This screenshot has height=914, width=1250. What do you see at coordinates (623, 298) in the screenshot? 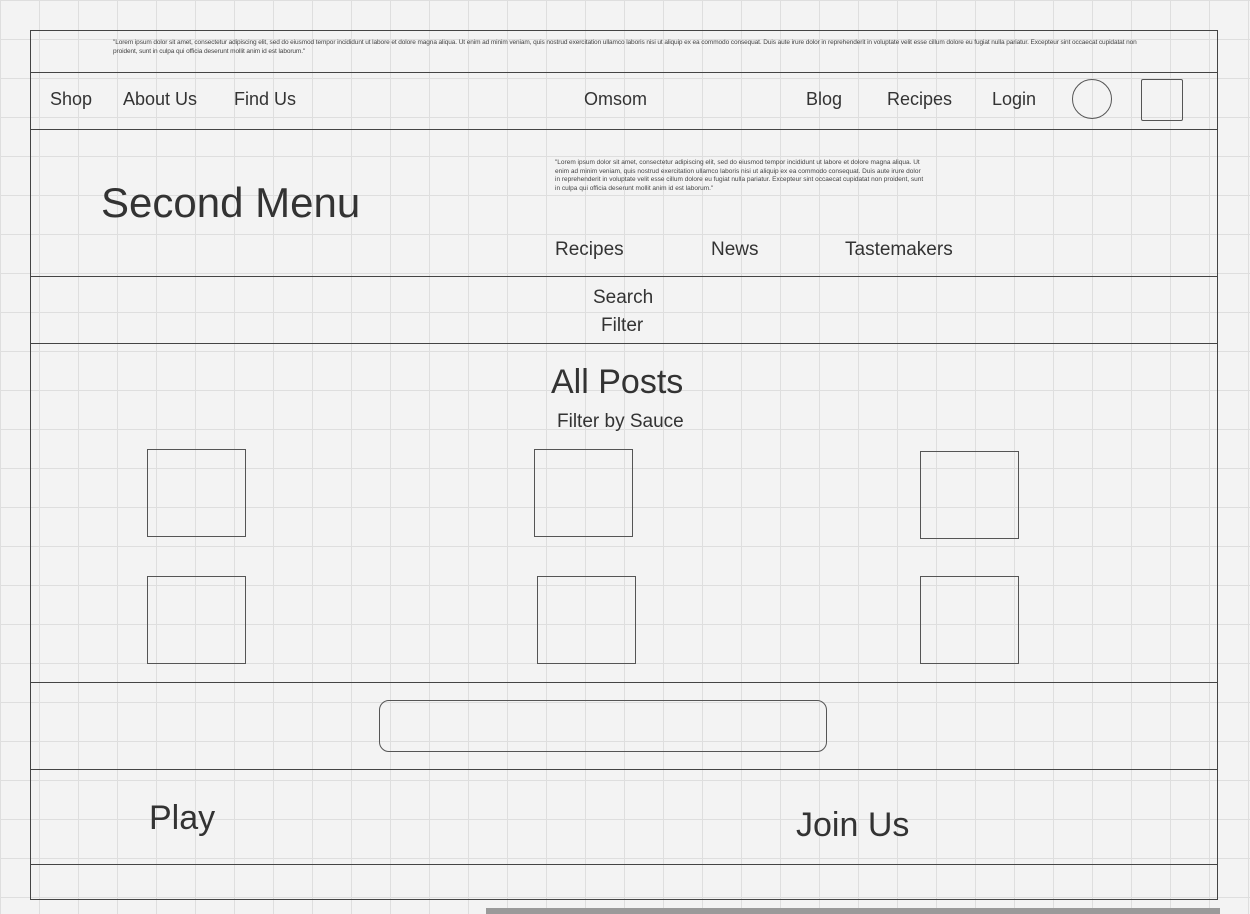
I see `search-label: Search` at bounding box center [623, 298].